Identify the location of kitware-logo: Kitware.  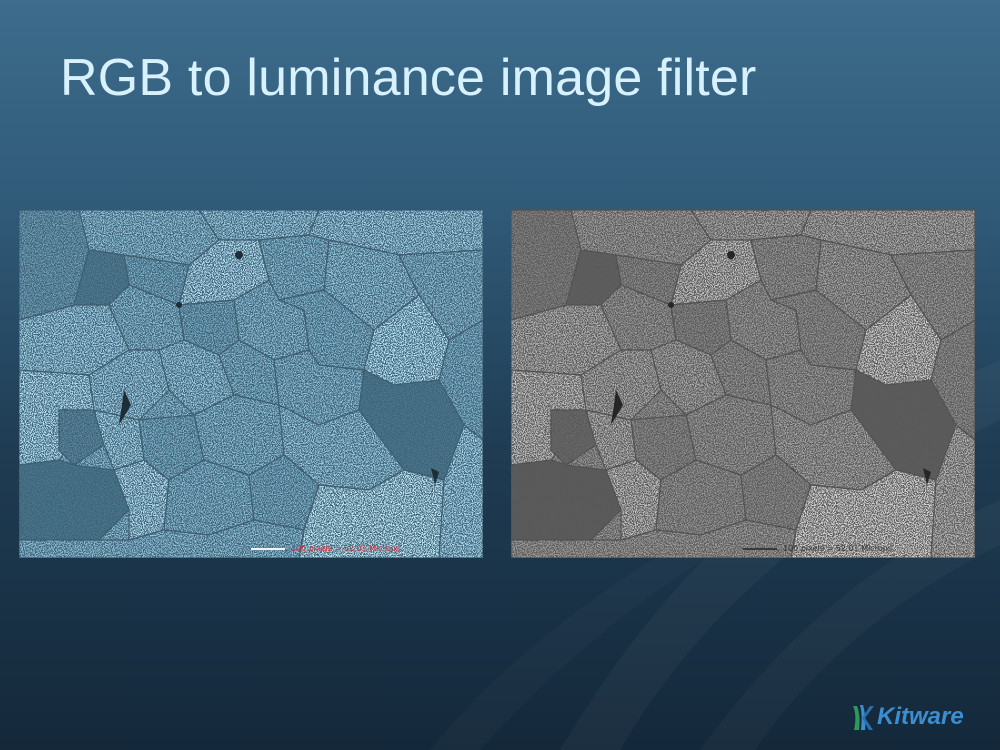
(907, 717).